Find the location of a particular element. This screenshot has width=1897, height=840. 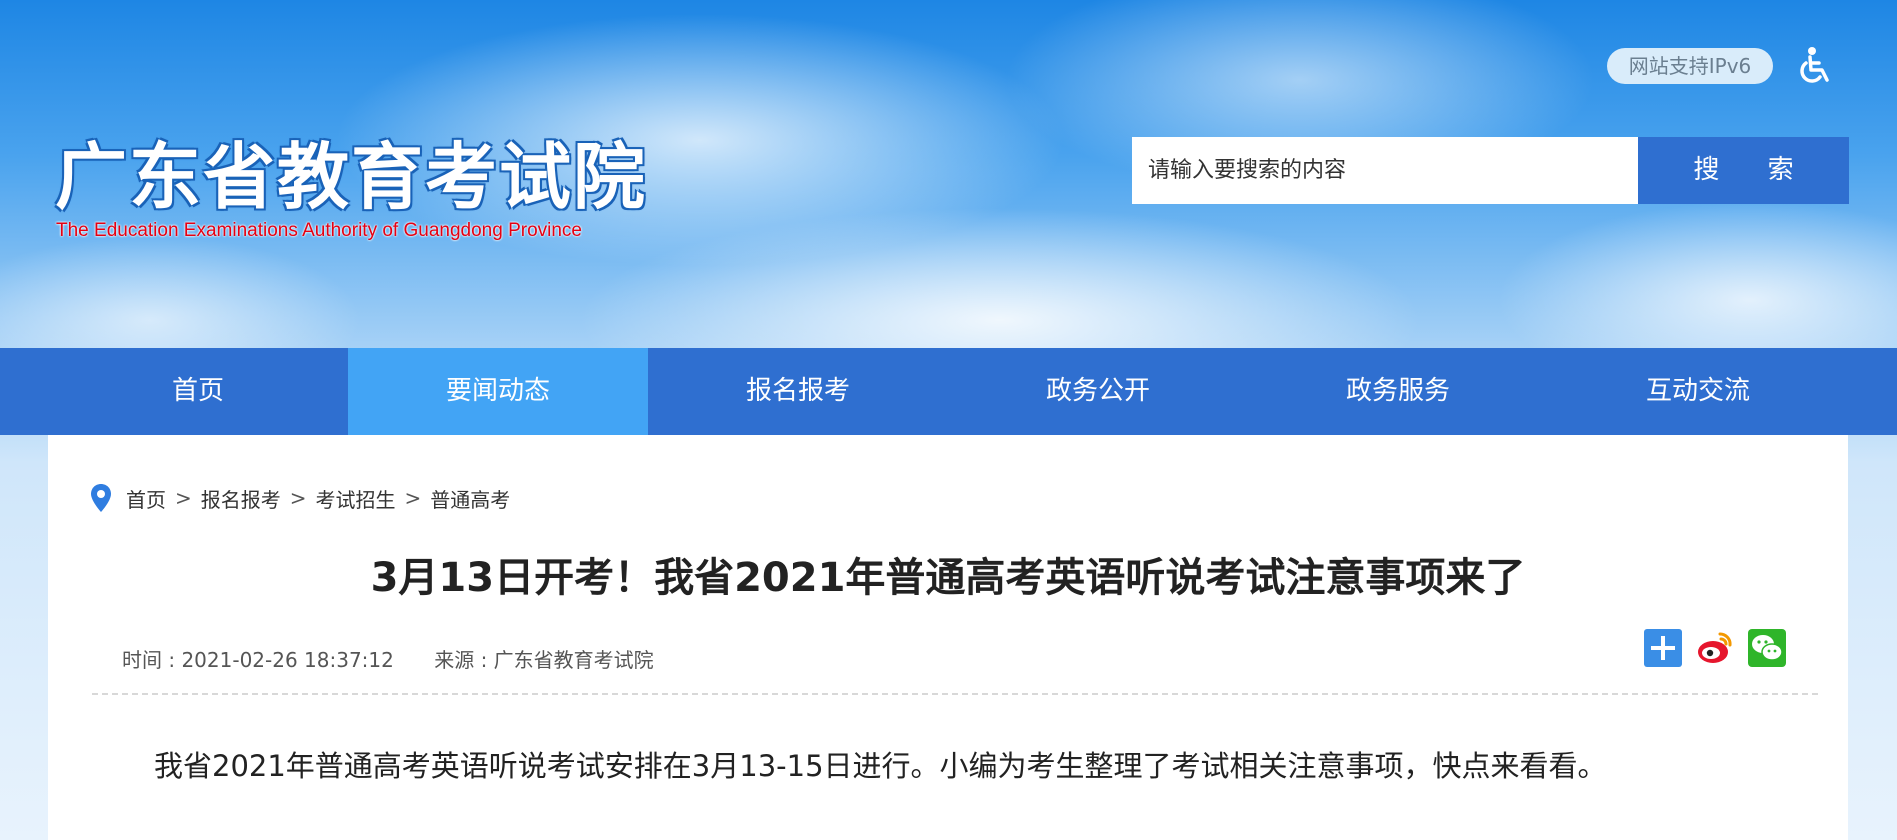

main-nav: 首页 要闻动态 报名报考 政务公开 政务服务 互动交流 is located at coordinates (948, 391).